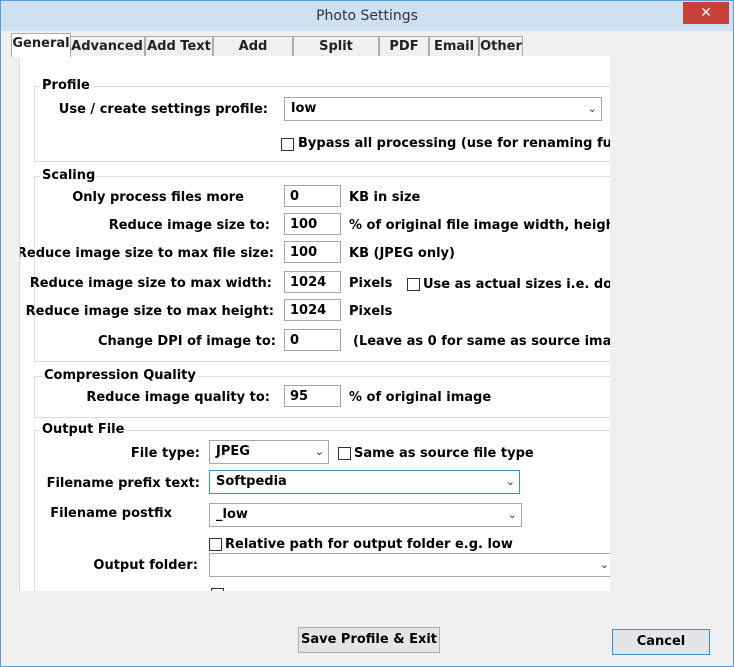  I want to click on reduce-size-input: 100, so click(312, 224).